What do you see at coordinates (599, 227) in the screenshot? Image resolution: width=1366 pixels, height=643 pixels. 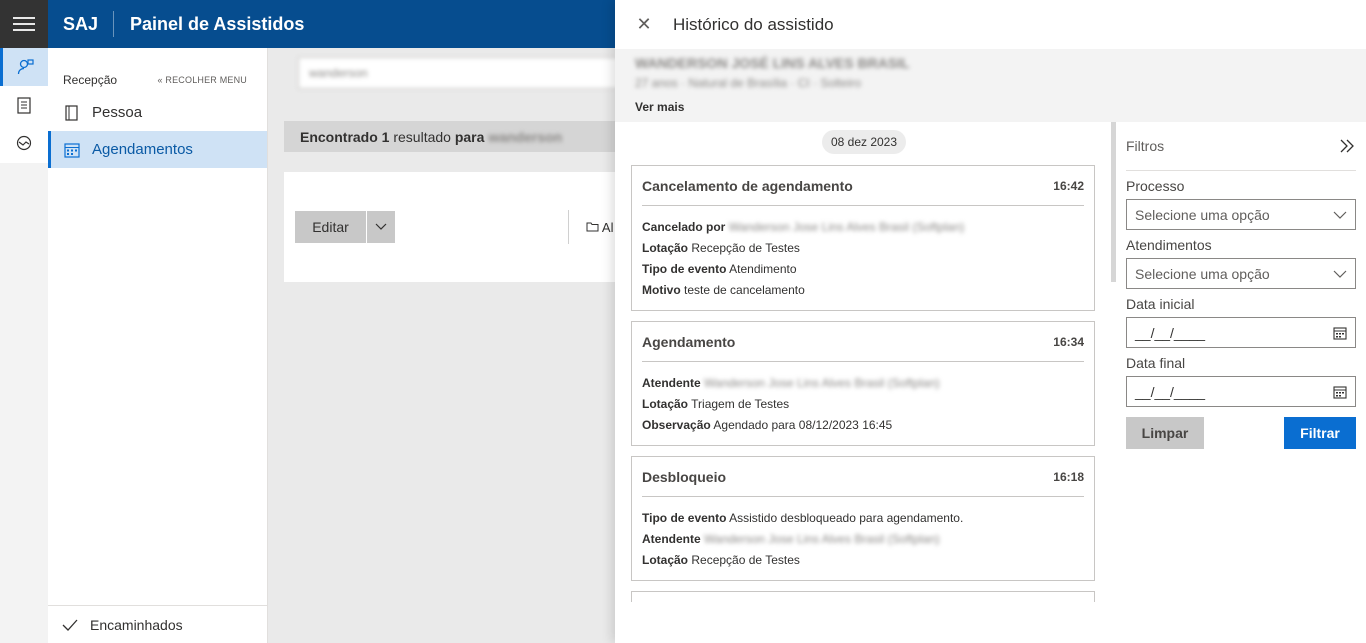 I see `folder-action: Al` at bounding box center [599, 227].